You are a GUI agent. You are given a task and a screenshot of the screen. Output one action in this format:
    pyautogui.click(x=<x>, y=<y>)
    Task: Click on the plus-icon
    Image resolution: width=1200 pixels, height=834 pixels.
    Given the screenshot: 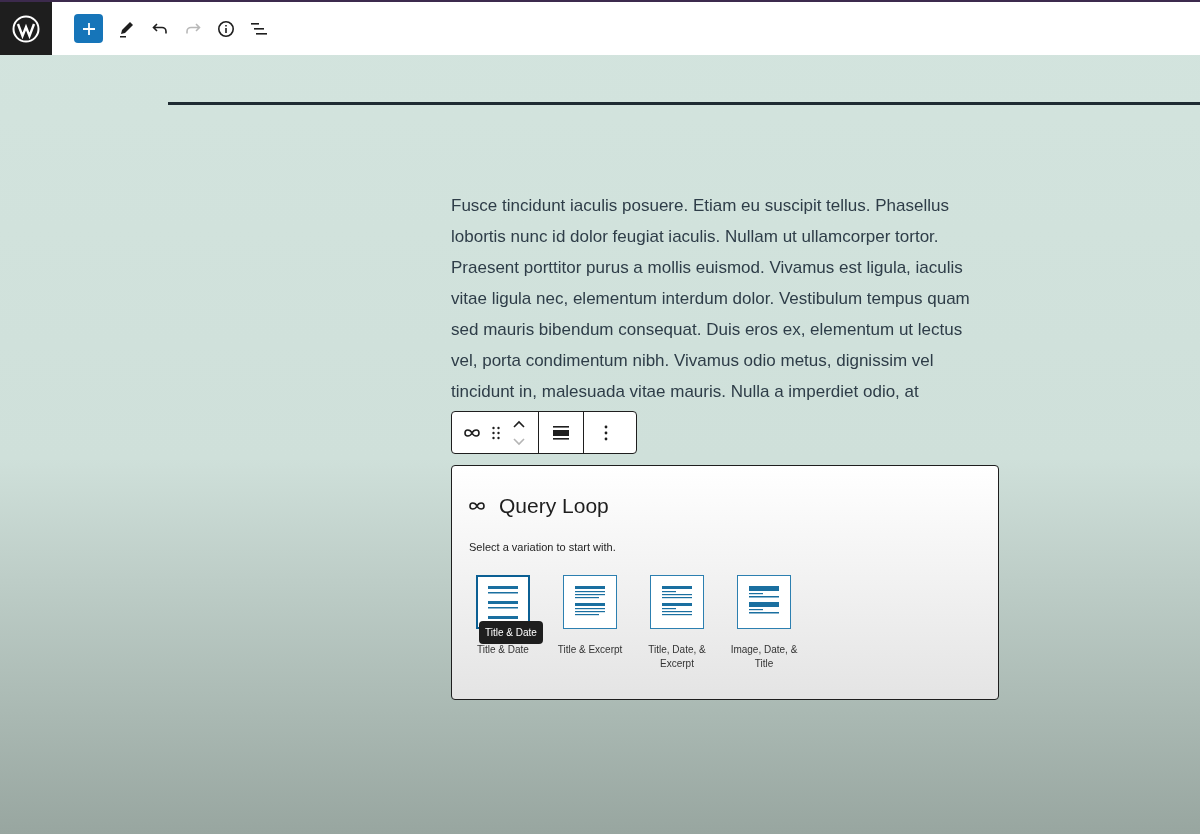 What is the action you would take?
    pyautogui.click(x=88, y=28)
    